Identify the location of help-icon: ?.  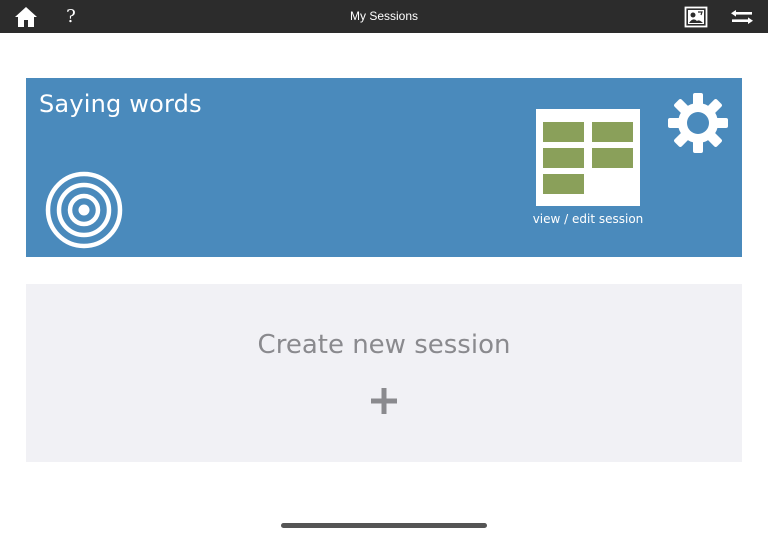
(71, 16).